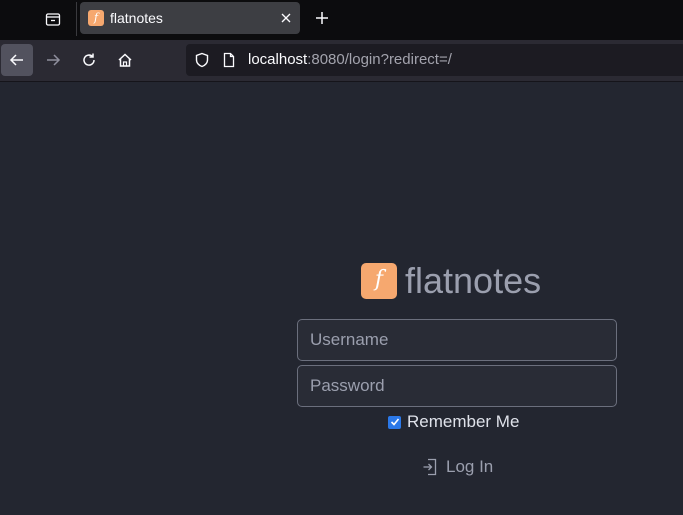 The image size is (683, 515). I want to click on reload-icon, so click(89, 59).